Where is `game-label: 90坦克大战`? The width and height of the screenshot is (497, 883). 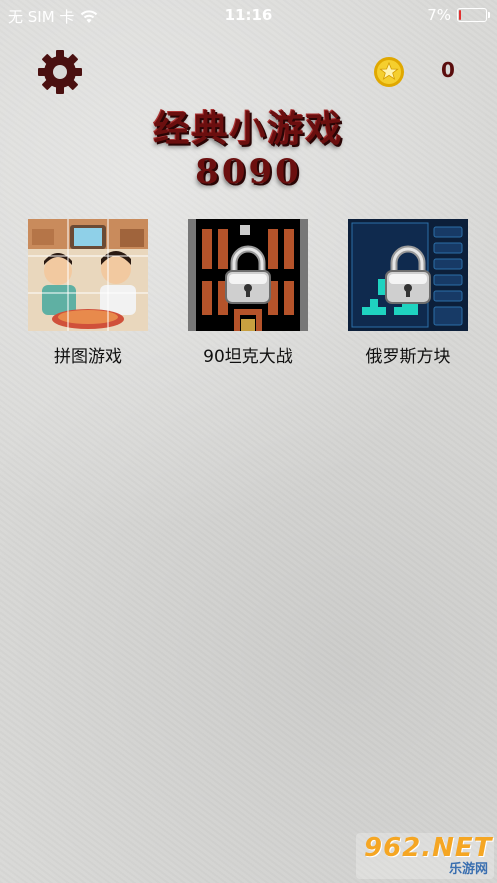 game-label: 90坦克大战 is located at coordinates (248, 357).